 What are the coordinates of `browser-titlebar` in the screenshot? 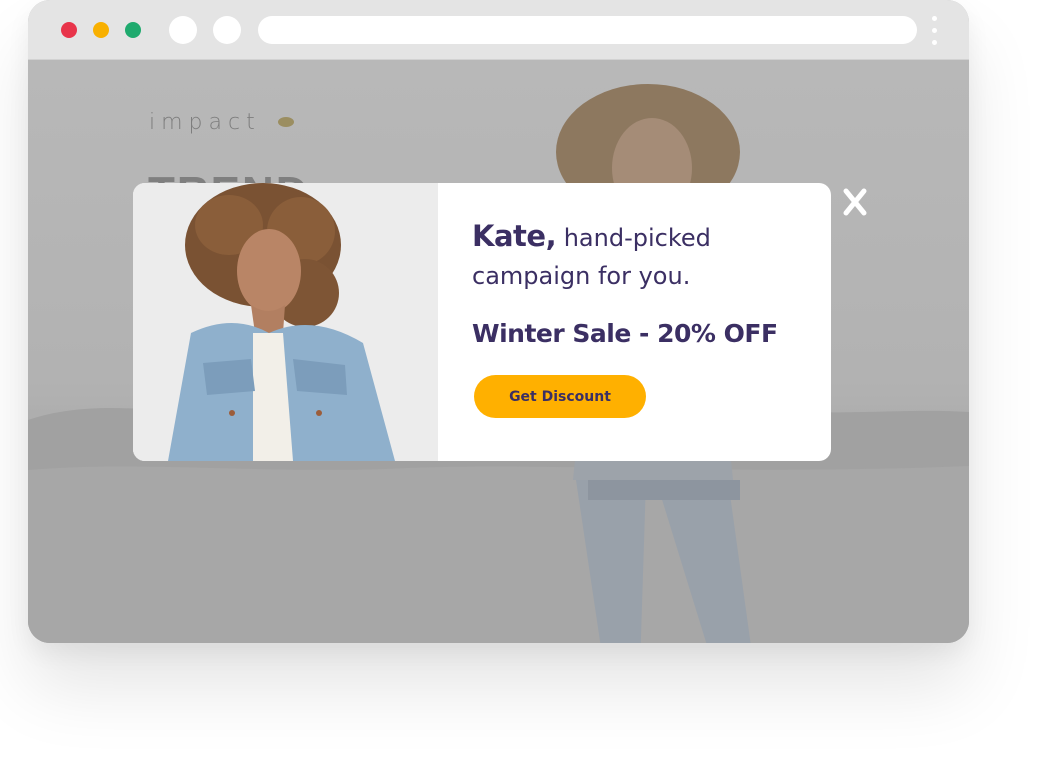 It's located at (498, 30).